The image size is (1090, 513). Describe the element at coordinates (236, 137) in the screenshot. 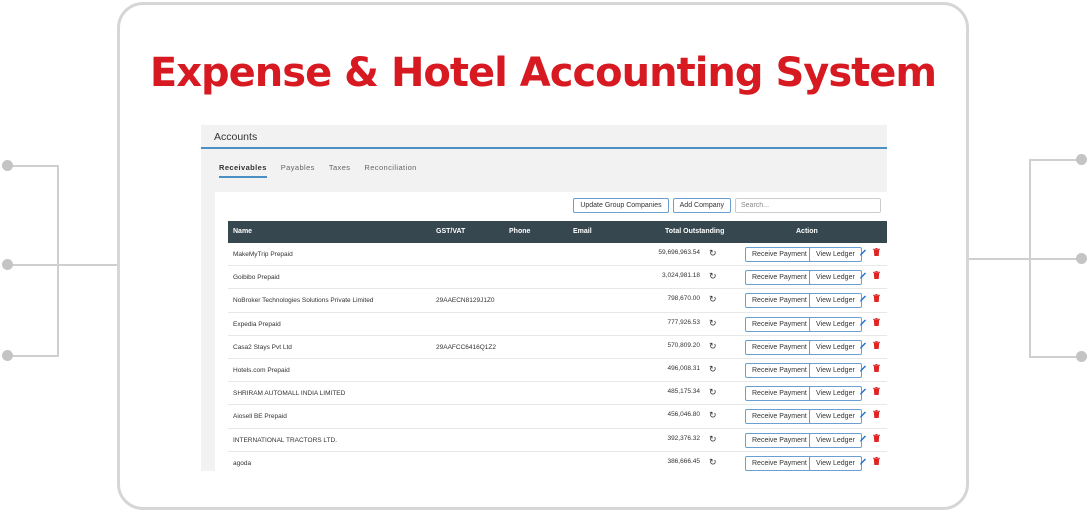

I see `page-title: Accounts` at that location.